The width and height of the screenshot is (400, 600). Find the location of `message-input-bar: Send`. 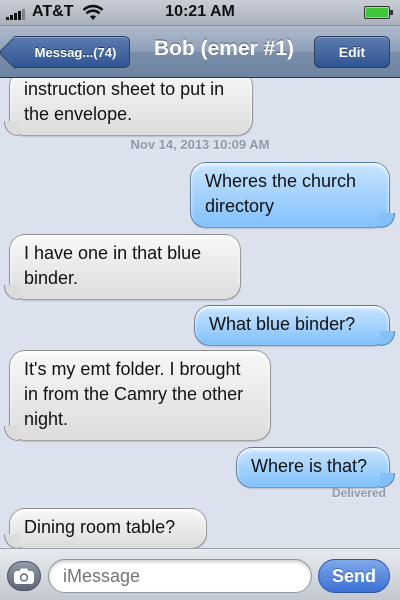

message-input-bar: Send is located at coordinates (200, 574).